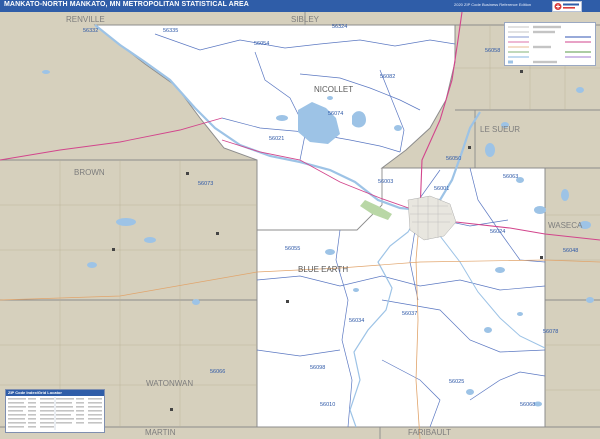 The width and height of the screenshot is (600, 439). I want to click on zip-label: 56025, so click(456, 382).